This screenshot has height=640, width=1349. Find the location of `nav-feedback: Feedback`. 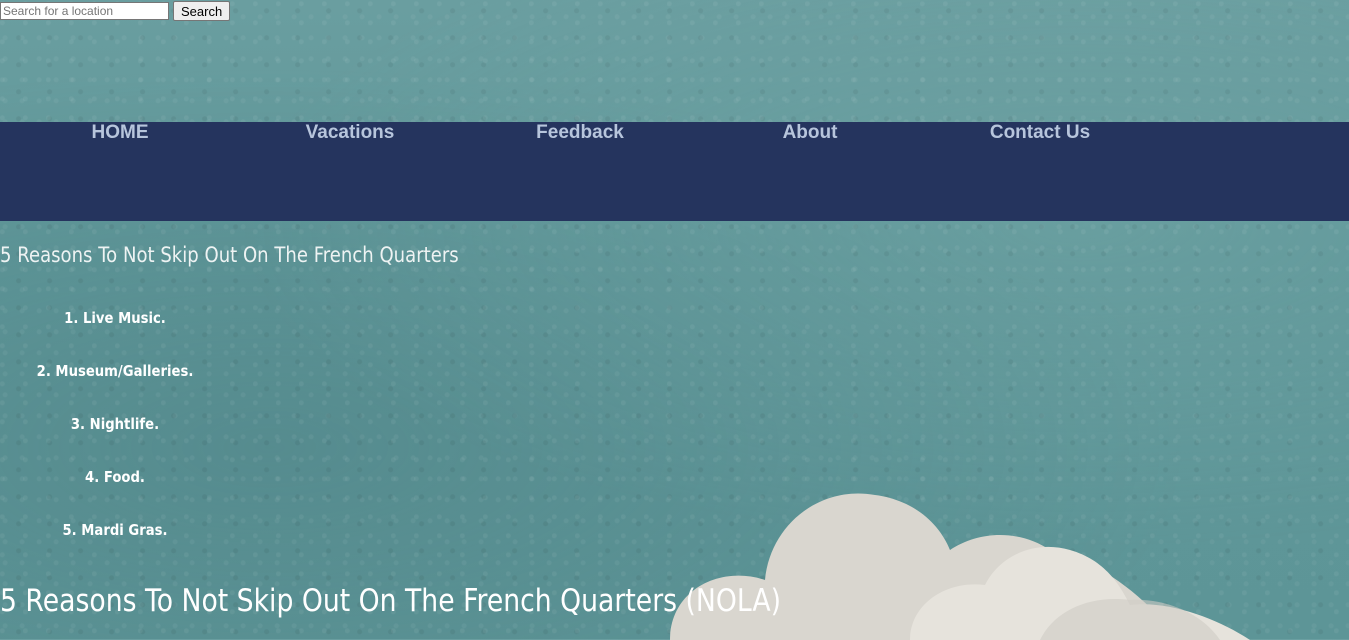

nav-feedback: Feedback is located at coordinates (580, 171).